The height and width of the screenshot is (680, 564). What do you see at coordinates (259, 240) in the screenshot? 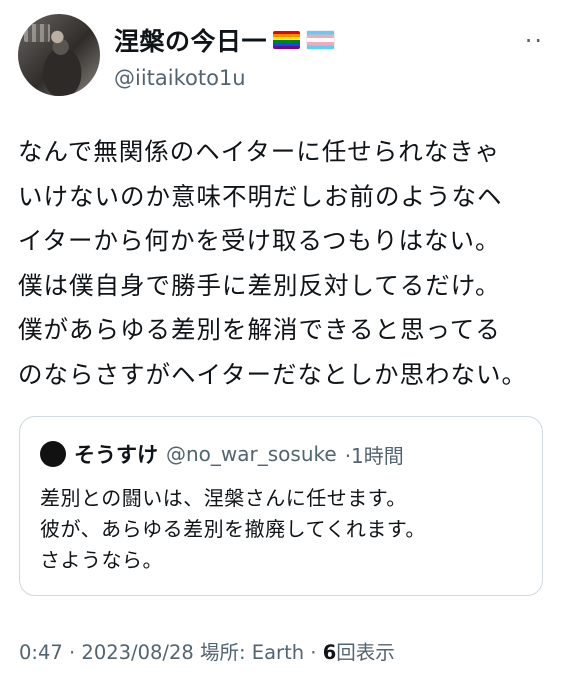
I see `tweet-text-line: イターから何かを受け取るつもりはない。` at bounding box center [259, 240].